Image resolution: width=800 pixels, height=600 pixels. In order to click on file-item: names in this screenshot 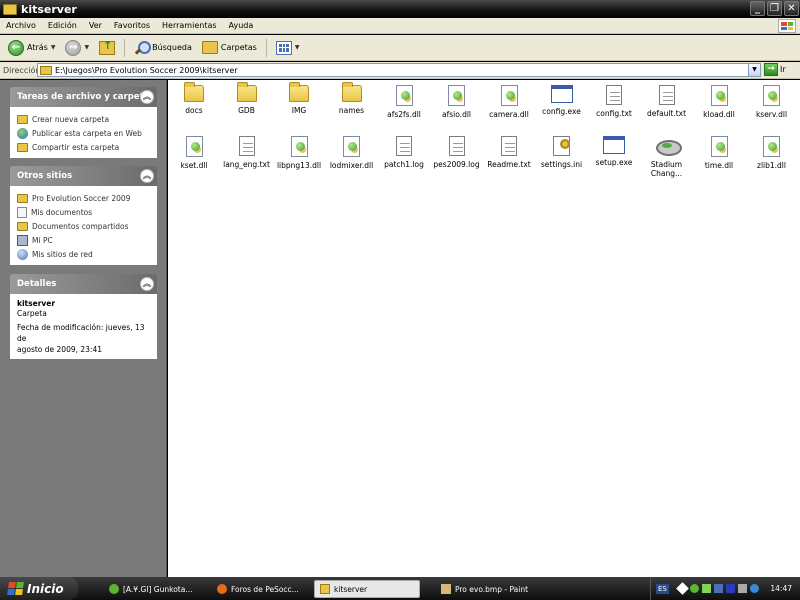, I will do `click(352, 98)`.